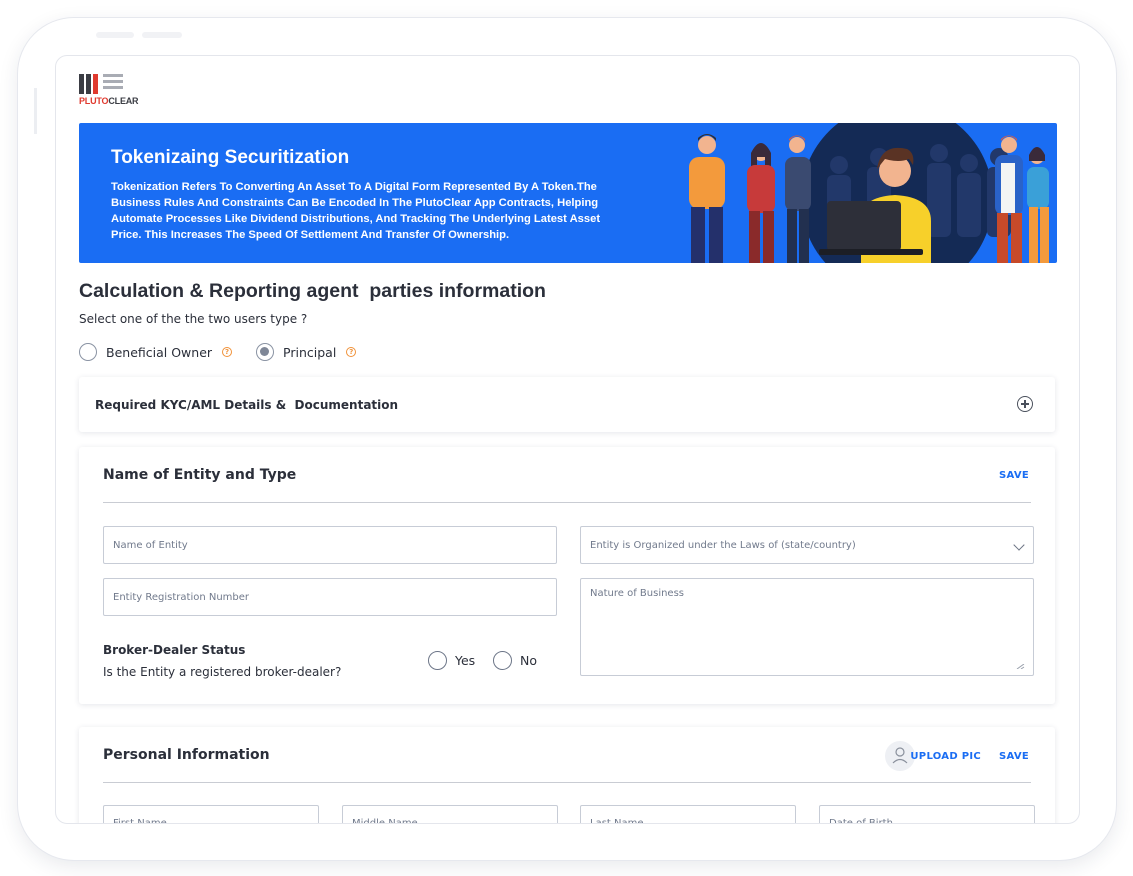 This screenshot has height=876, width=1133. What do you see at coordinates (807, 627) in the screenshot?
I see `nature-of-business-textarea: Nature of Business` at bounding box center [807, 627].